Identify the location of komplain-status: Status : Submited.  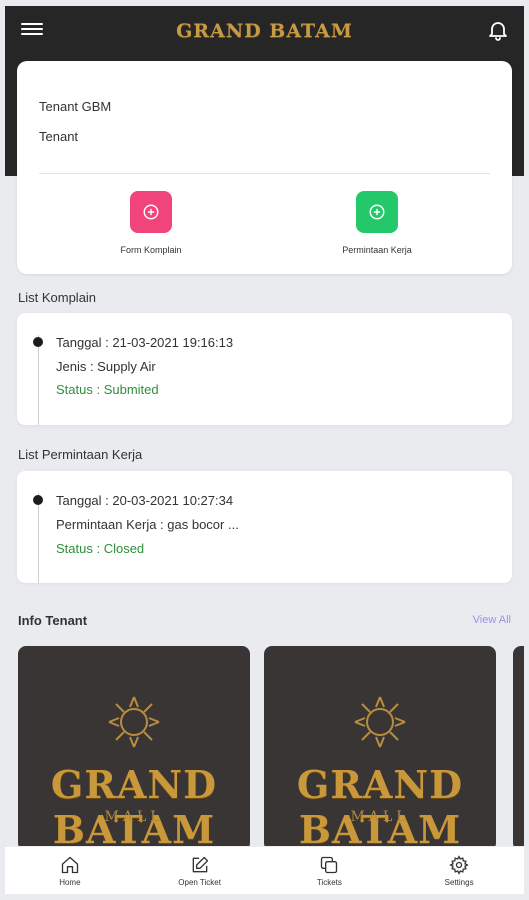
(107, 389).